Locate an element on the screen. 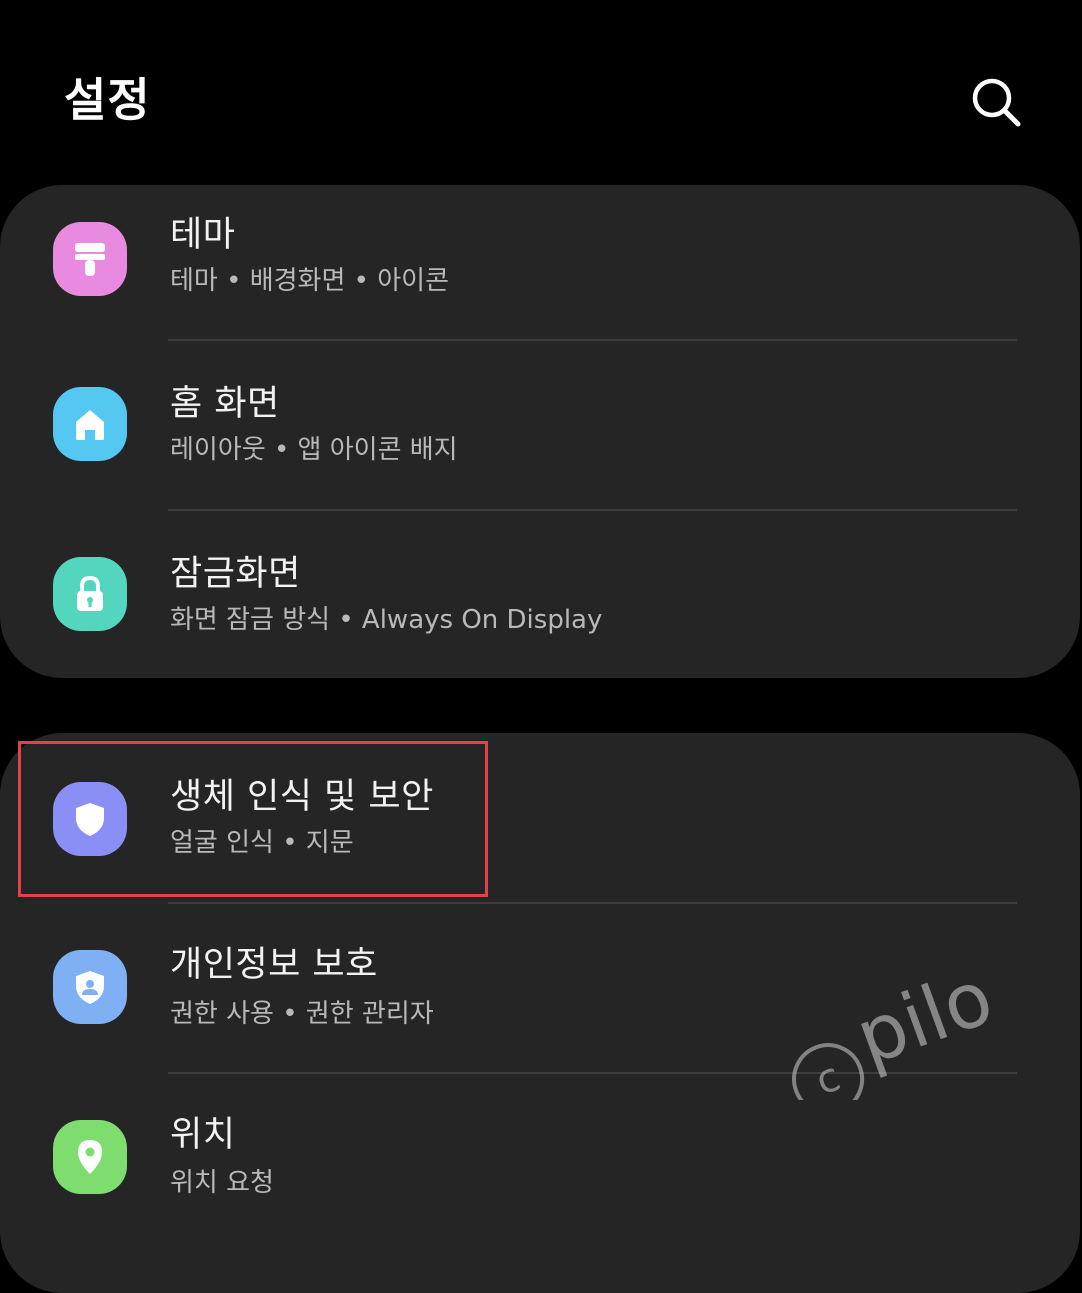 The height and width of the screenshot is (1293, 1082). page-title: 설정 is located at coordinates (107, 100).